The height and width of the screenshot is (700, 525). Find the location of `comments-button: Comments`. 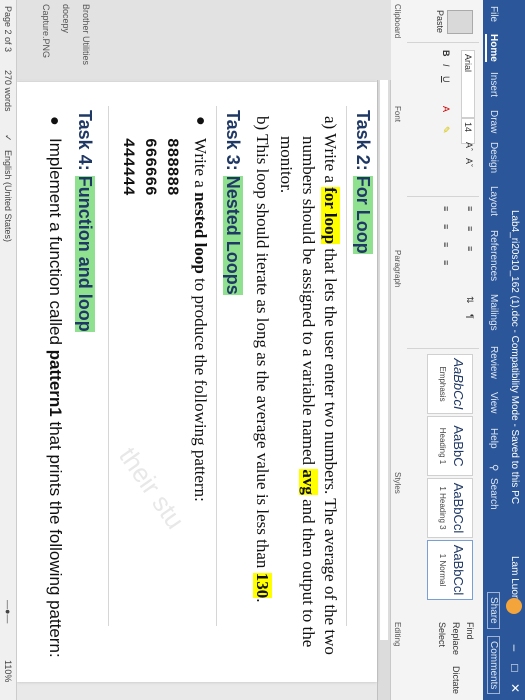

comments-button: Comments is located at coordinates (493, 665).